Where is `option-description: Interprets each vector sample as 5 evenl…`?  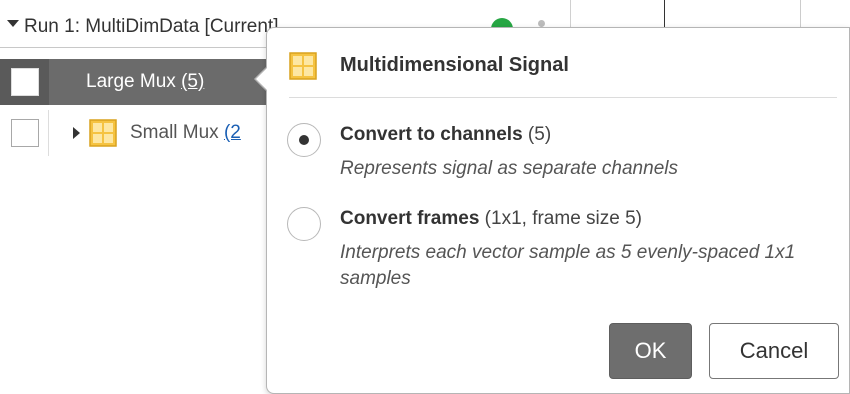
option-description: Interprets each vector sample as 5 evenl… is located at coordinates (568, 265).